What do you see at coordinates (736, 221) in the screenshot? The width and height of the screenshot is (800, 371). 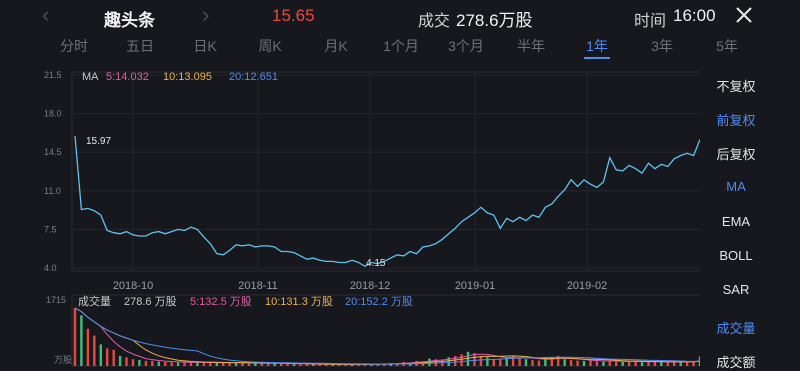 I see `side-menu-item-4: EMA` at bounding box center [736, 221].